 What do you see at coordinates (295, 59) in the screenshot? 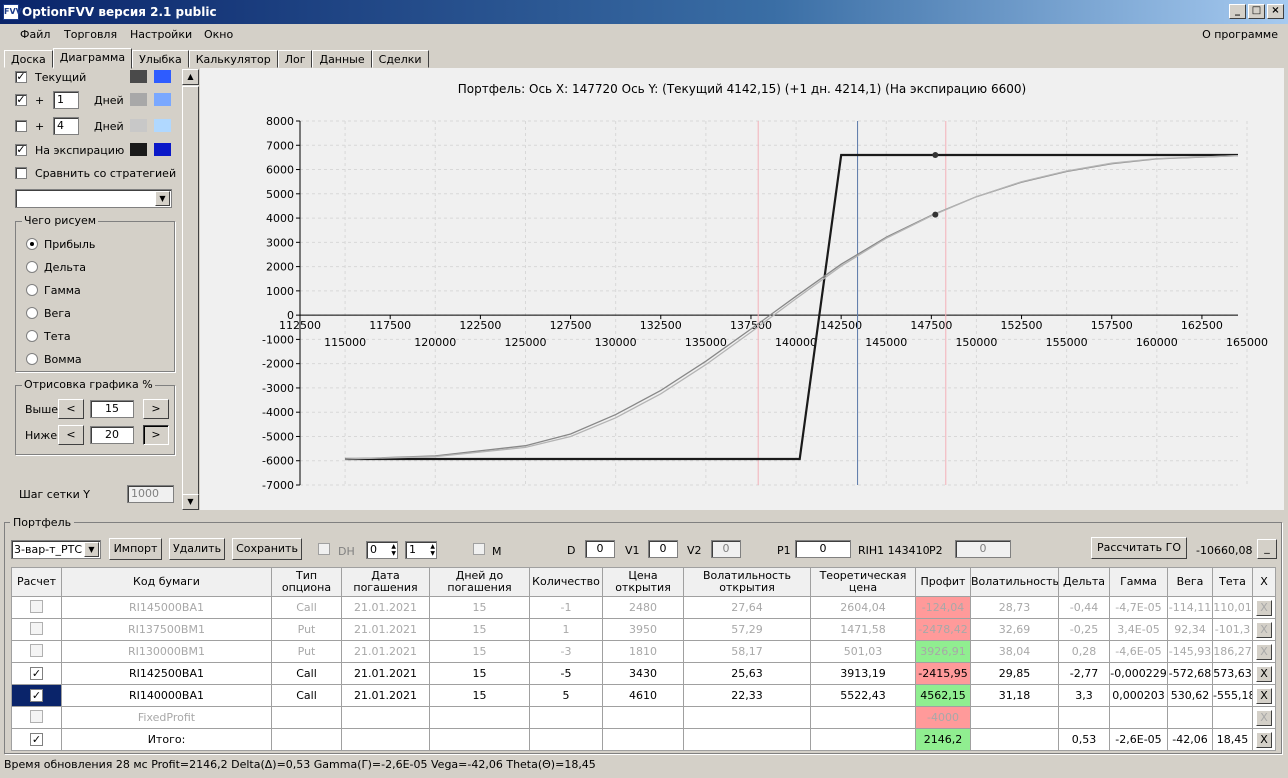
I see `tab-log: Лог` at bounding box center [295, 59].